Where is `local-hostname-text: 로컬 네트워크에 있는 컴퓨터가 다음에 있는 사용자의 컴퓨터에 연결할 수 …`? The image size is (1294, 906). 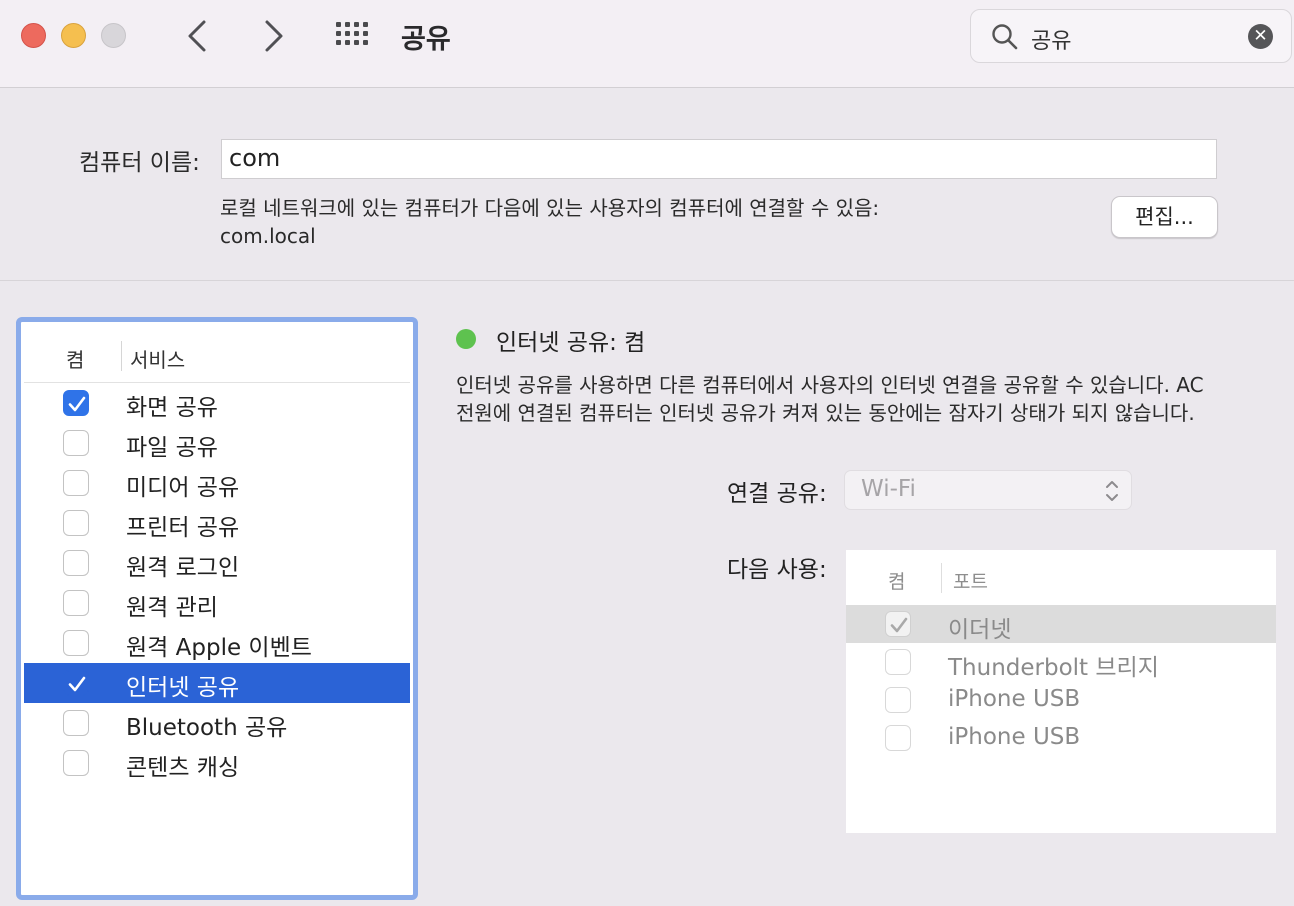 local-hostname-text: 로컬 네트워크에 있는 컴퓨터가 다음에 있는 사용자의 컴퓨터에 연결할 수 … is located at coordinates (550, 208).